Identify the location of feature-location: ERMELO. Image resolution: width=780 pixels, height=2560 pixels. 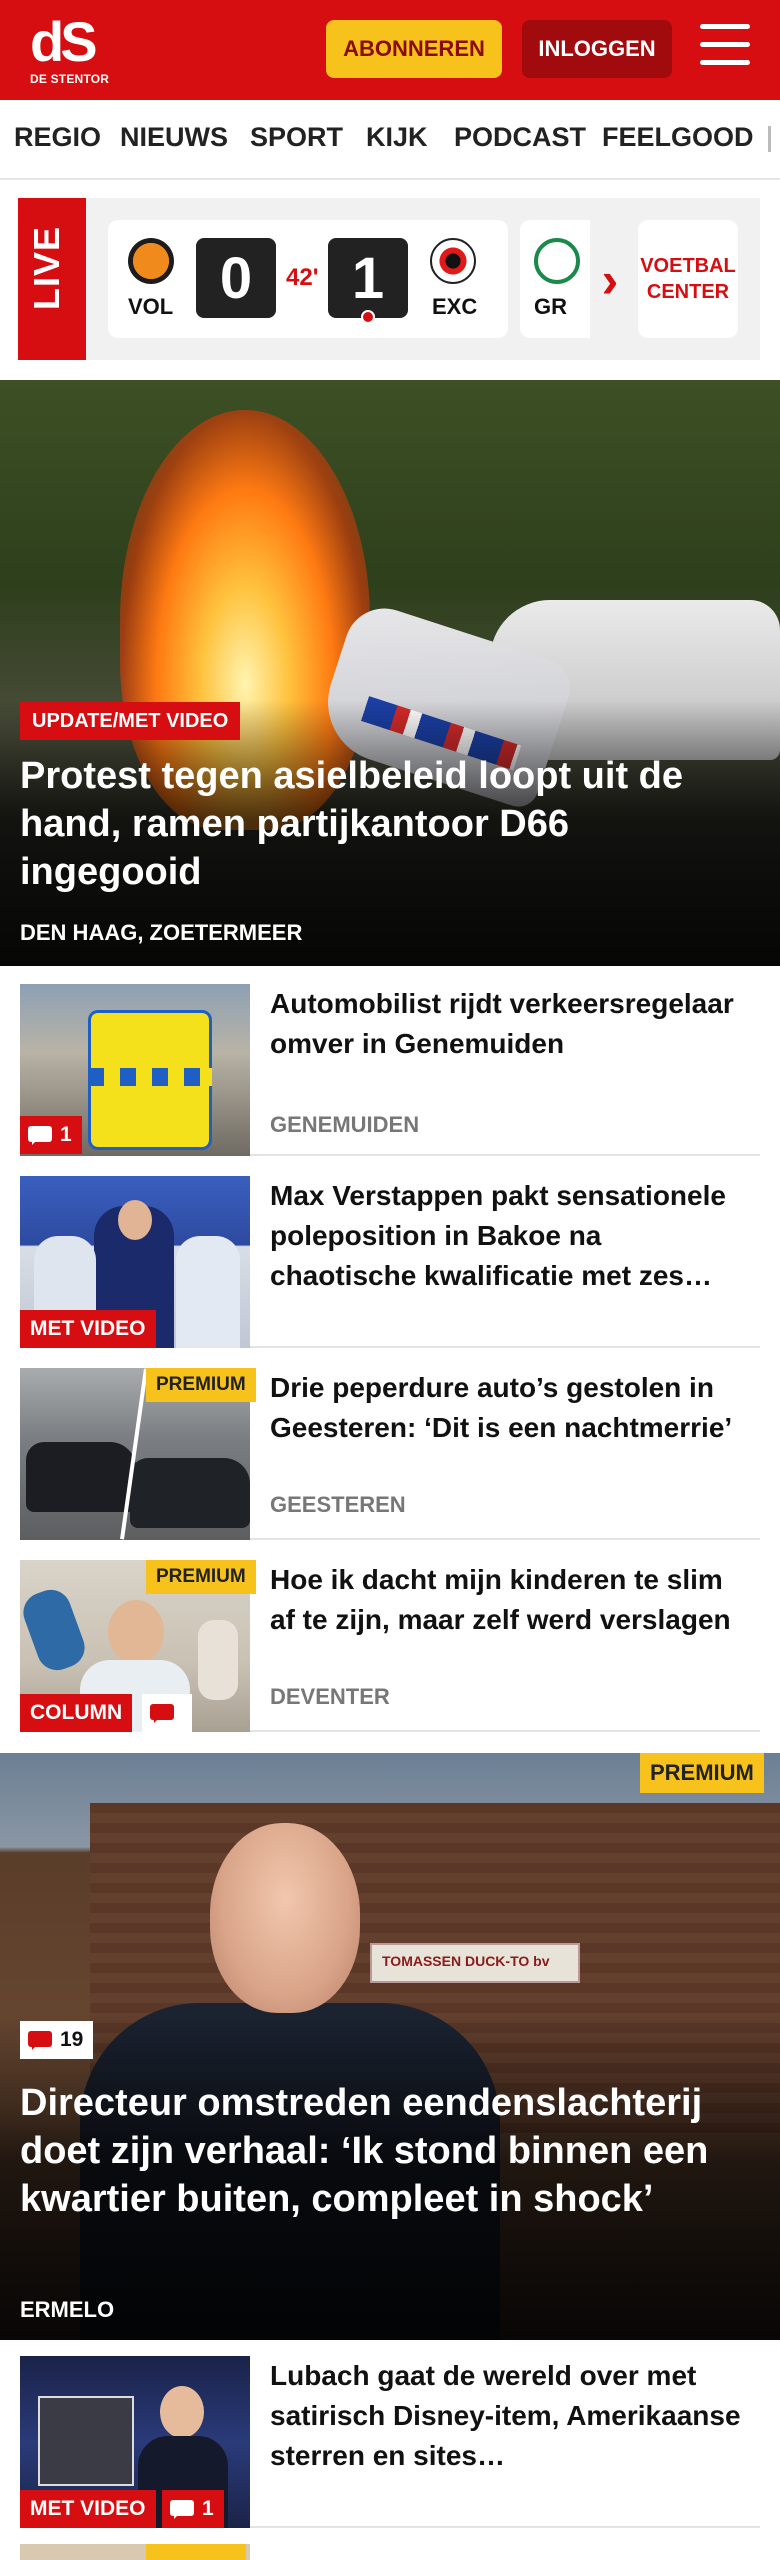
(67, 2309).